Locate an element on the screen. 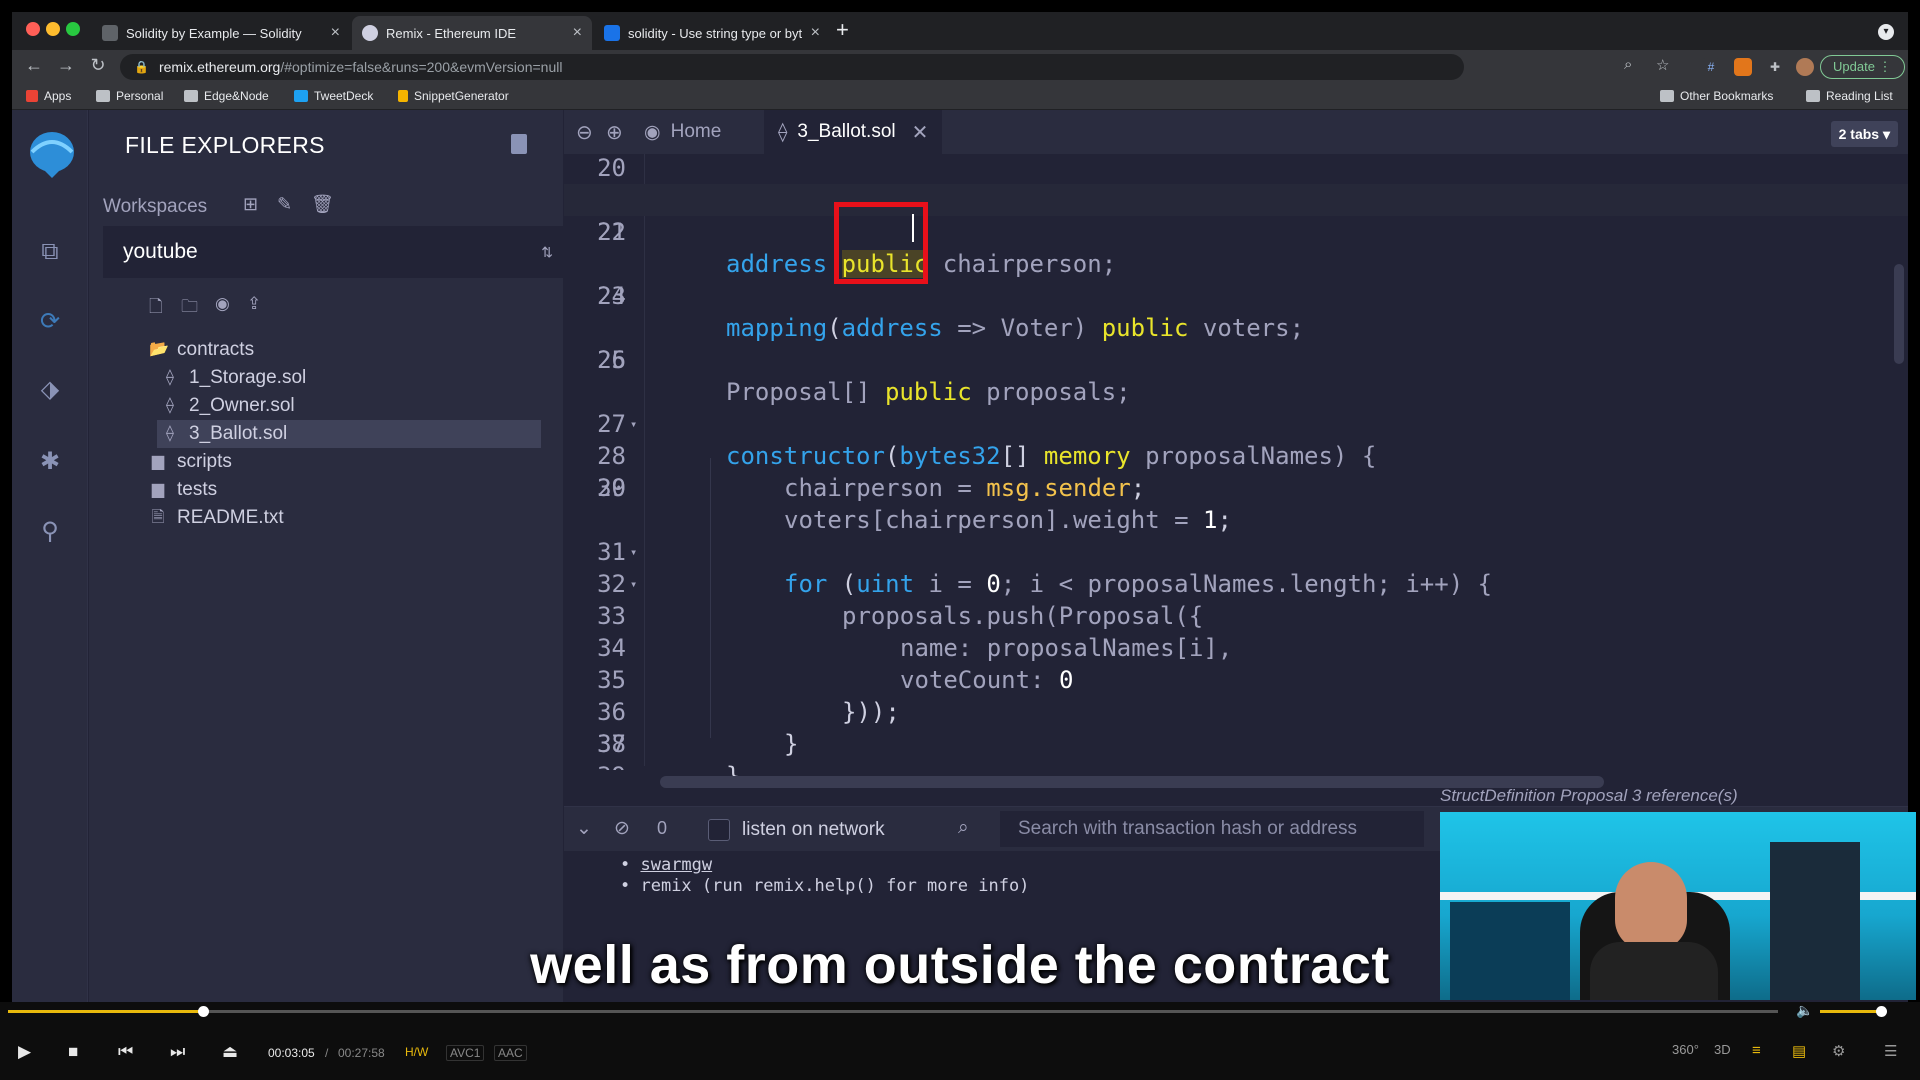  zoom-in-icon: ⊕ is located at coordinates (614, 132).